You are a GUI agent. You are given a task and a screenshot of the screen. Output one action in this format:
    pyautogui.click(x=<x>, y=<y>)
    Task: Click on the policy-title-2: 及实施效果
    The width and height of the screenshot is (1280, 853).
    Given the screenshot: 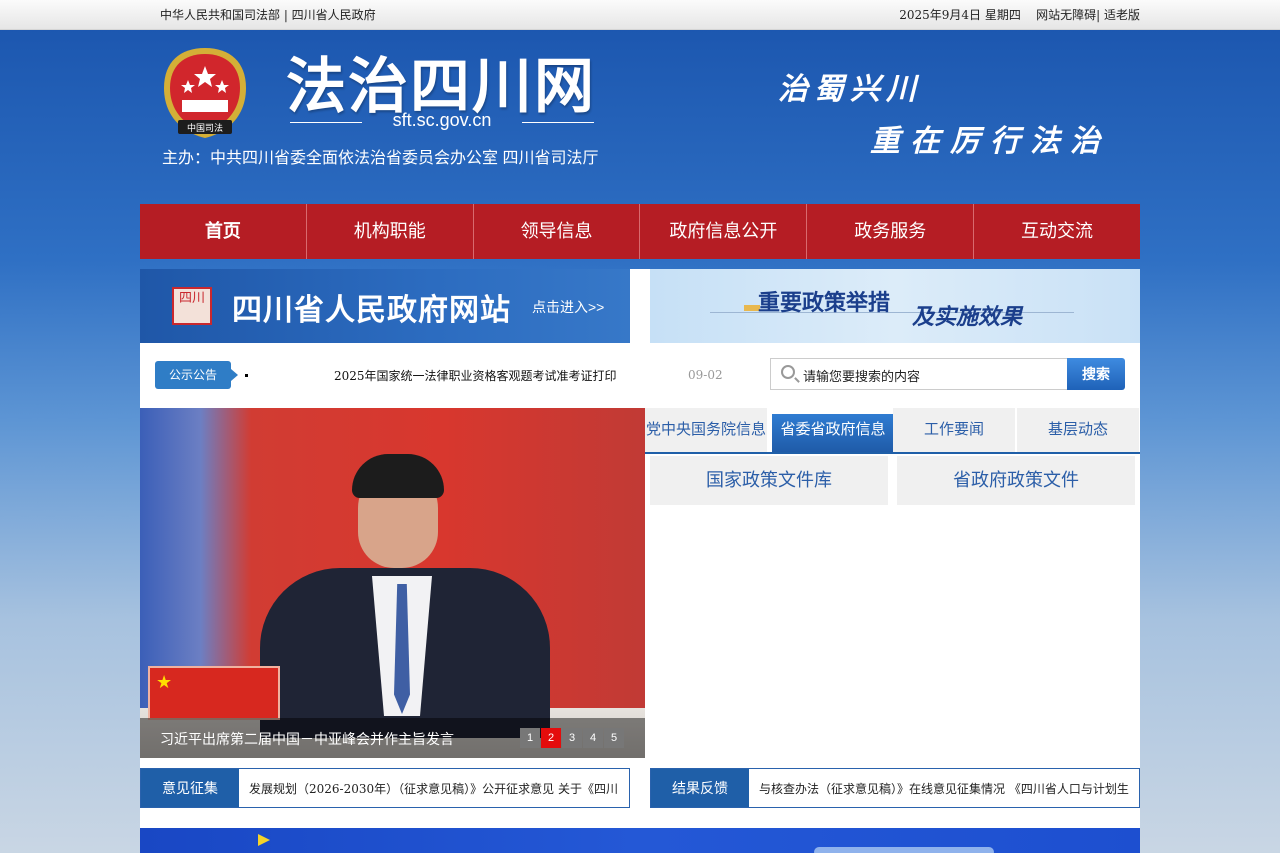 What is the action you would take?
    pyautogui.click(x=967, y=317)
    